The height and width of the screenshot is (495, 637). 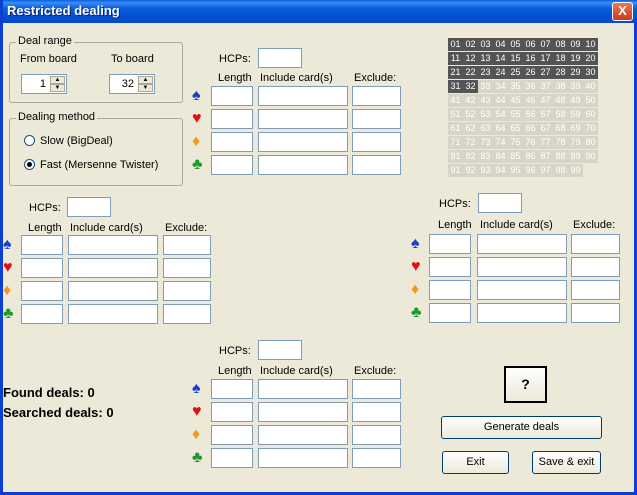 What do you see at coordinates (575, 170) in the screenshot?
I see `board-cell: 99` at bounding box center [575, 170].